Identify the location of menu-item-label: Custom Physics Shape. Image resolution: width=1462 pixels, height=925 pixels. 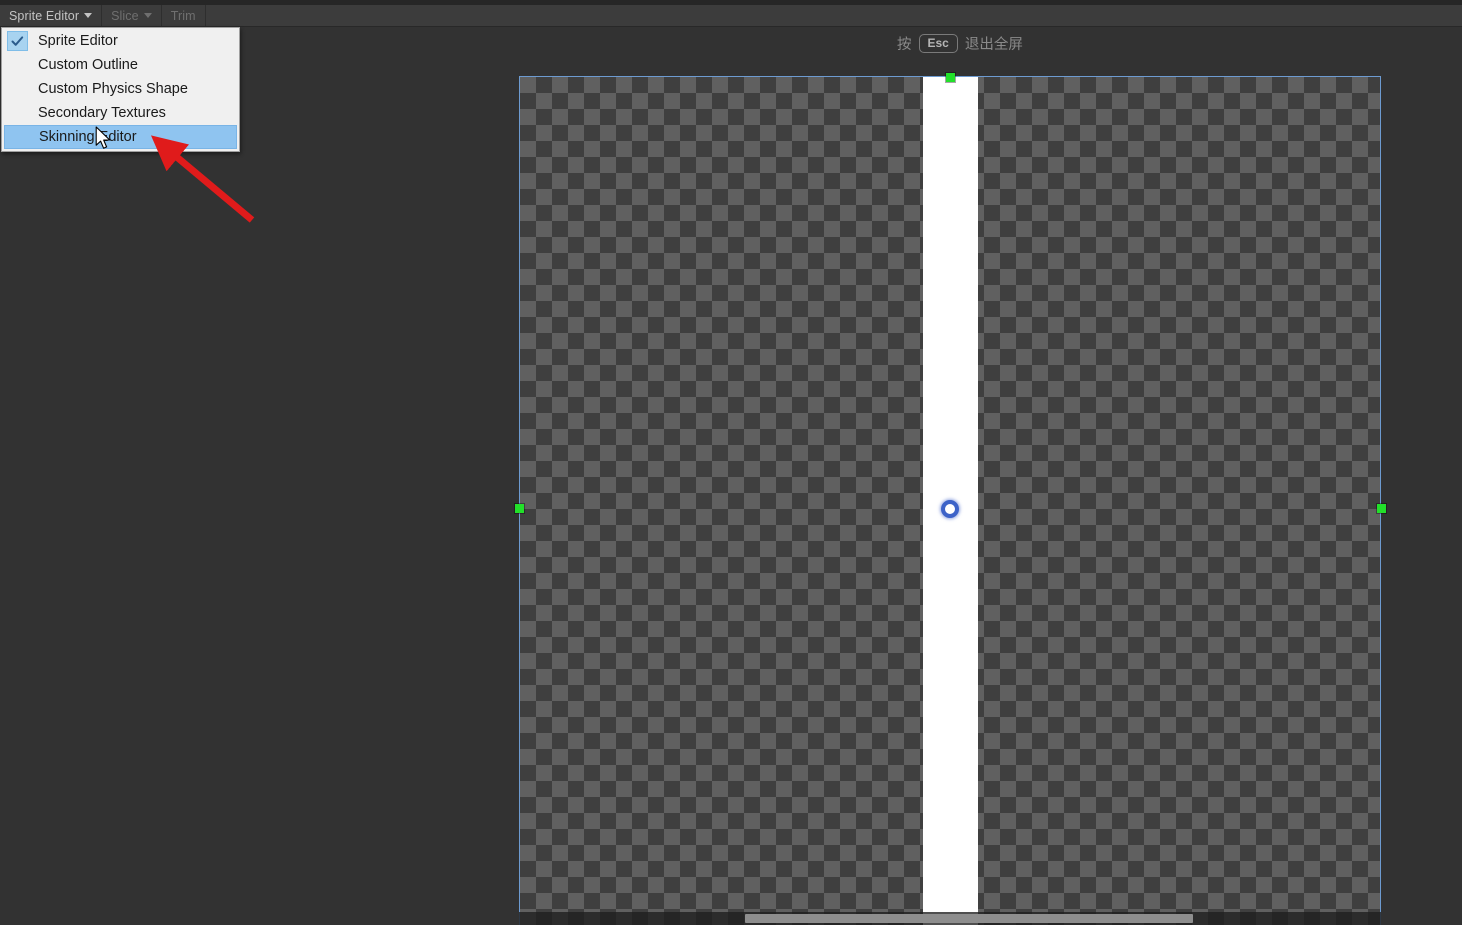
(113, 89).